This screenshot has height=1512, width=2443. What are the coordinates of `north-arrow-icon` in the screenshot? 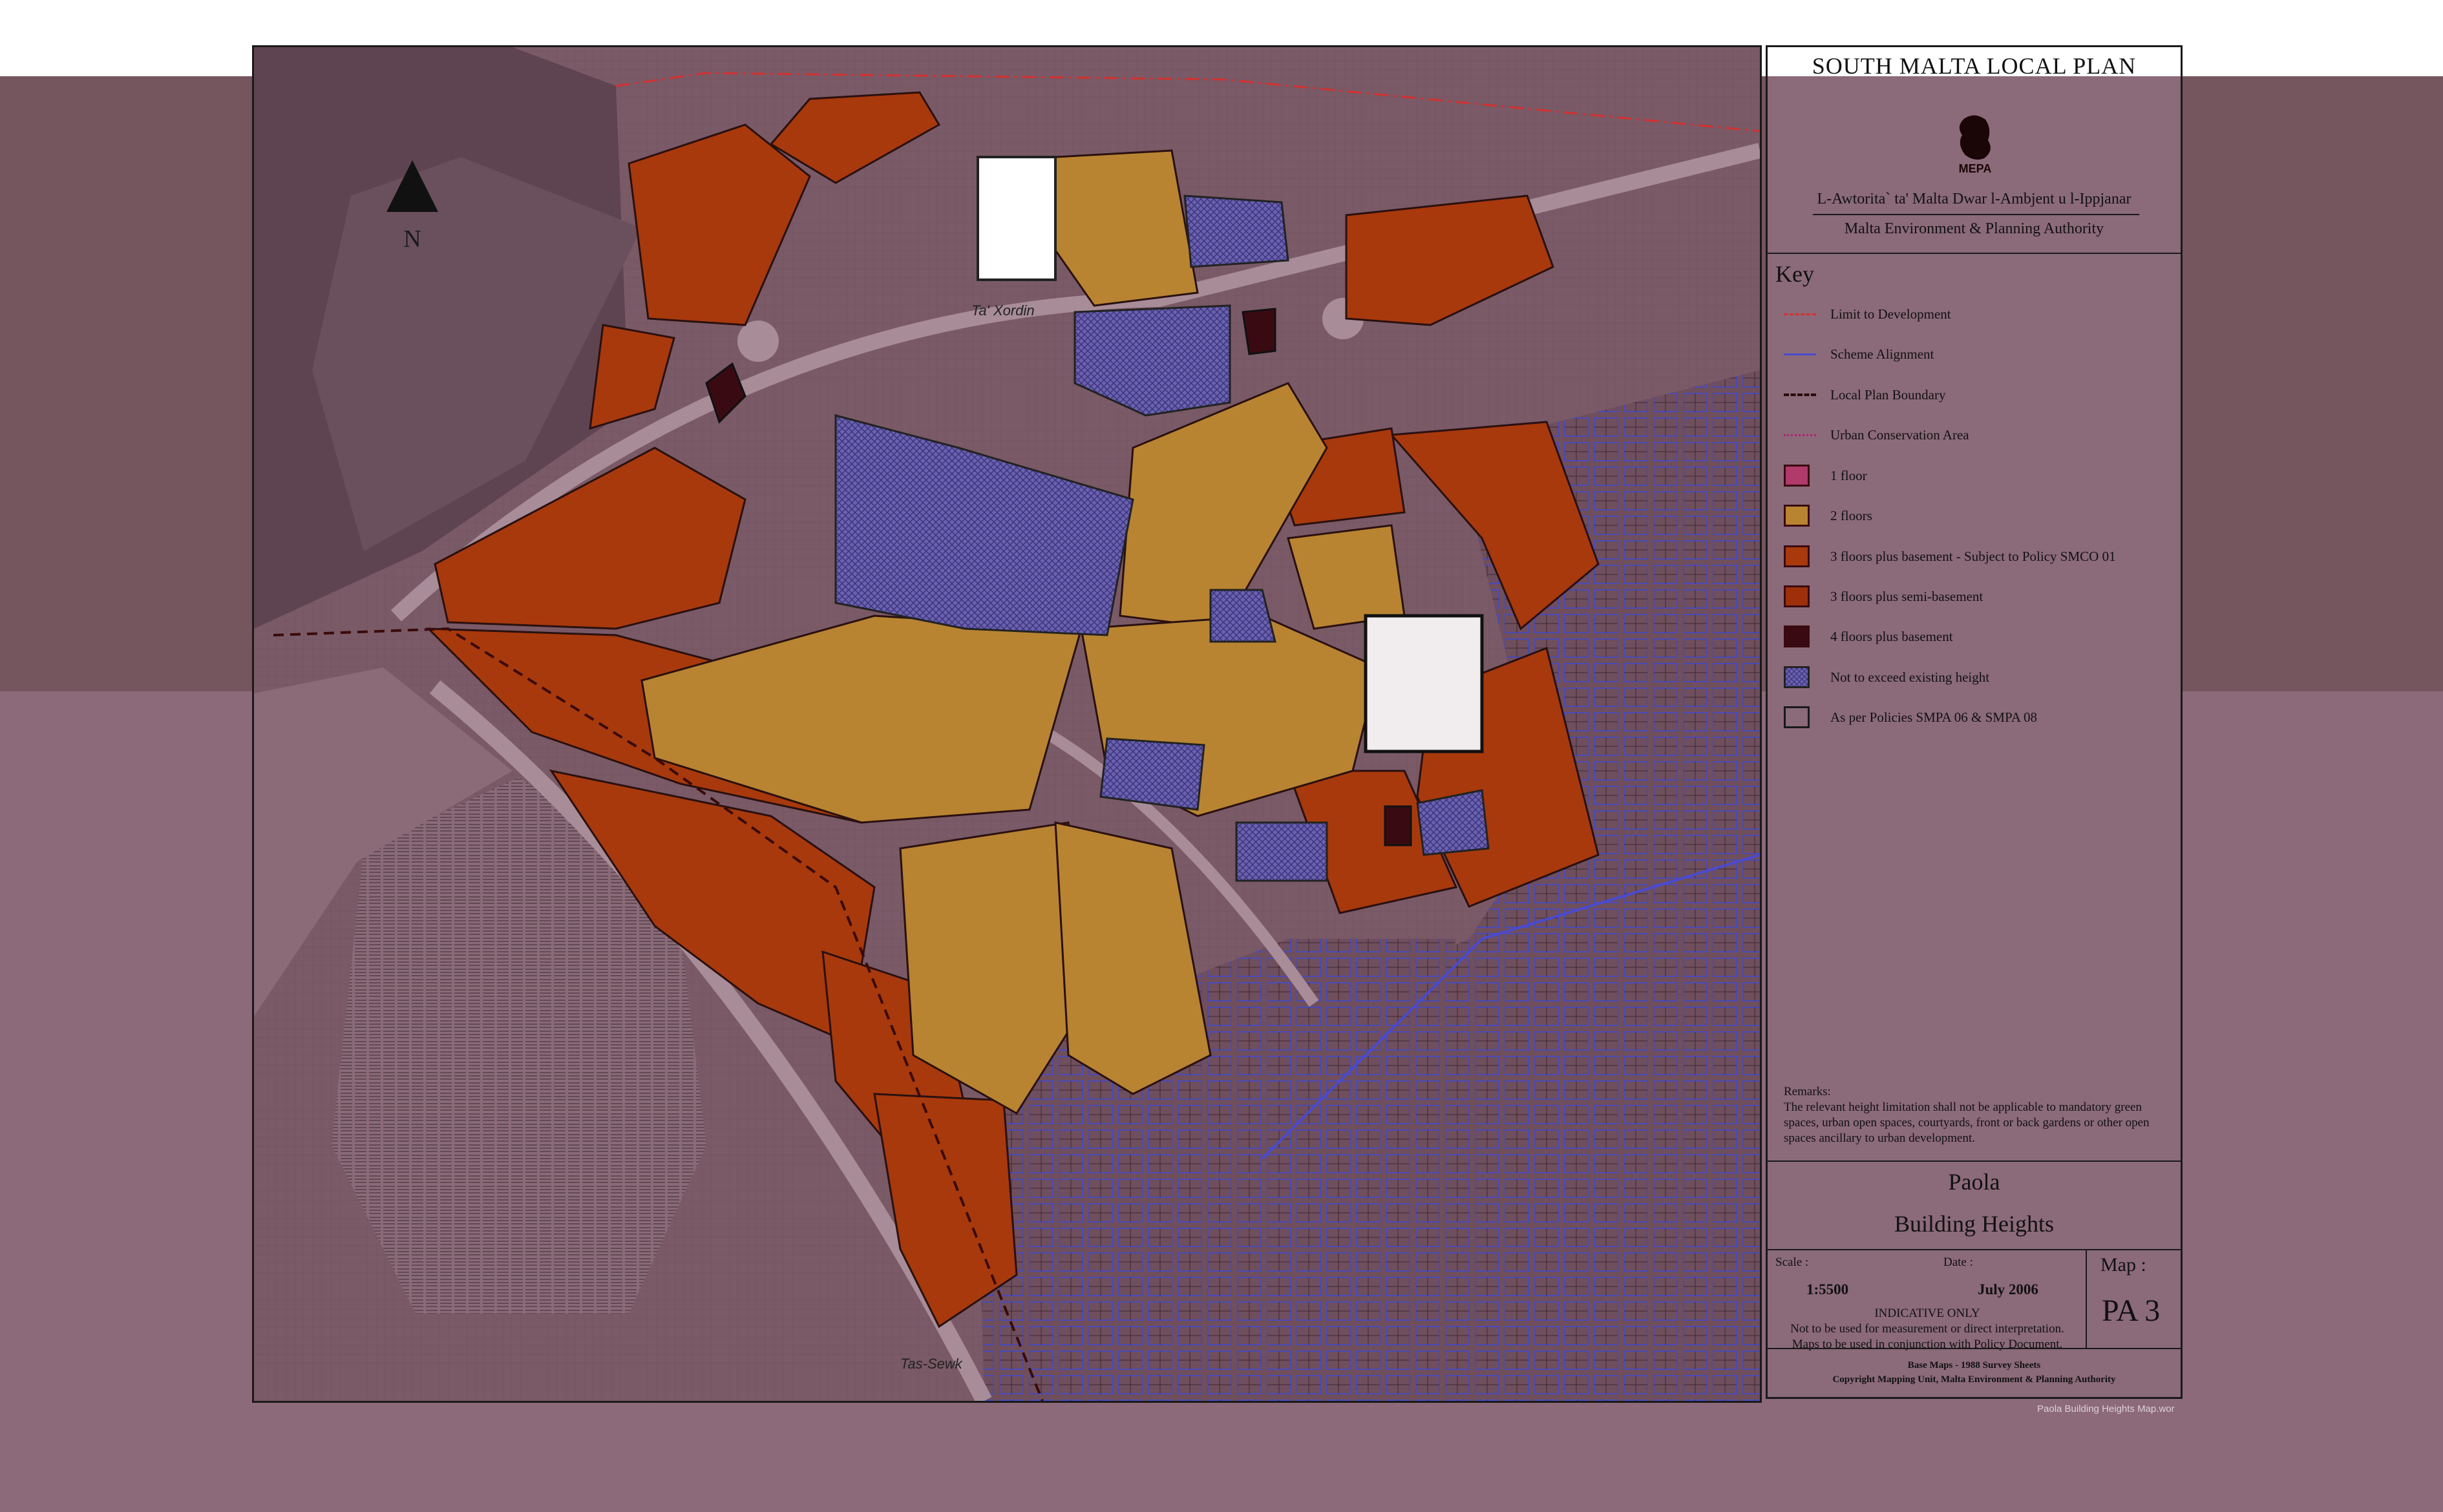 It's located at (412, 186).